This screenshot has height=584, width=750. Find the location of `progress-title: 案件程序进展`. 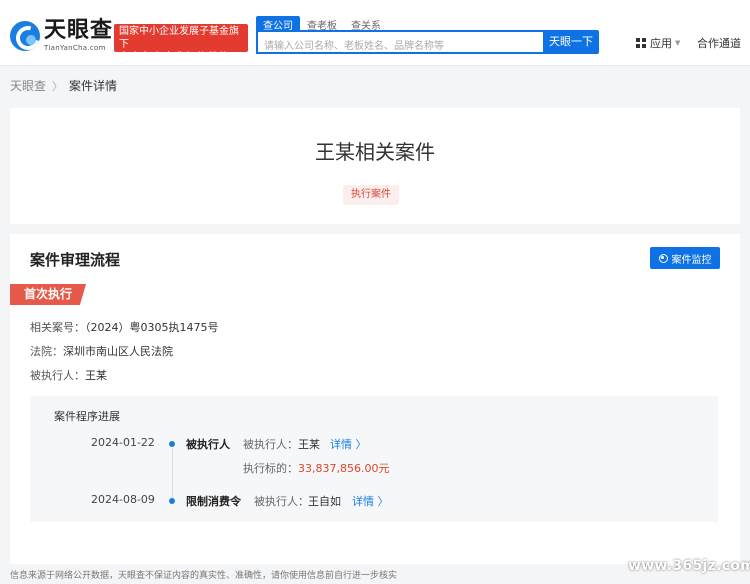

progress-title: 案件程序进展 is located at coordinates (87, 416).